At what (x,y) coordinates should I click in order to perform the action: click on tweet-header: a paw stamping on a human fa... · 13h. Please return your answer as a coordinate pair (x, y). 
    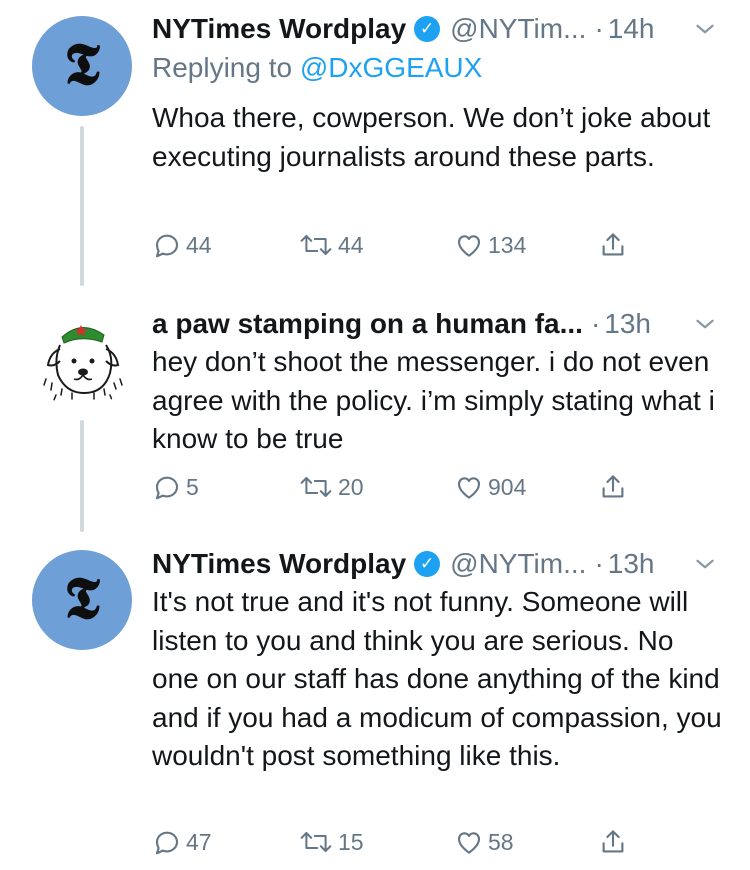
    Looking at the image, I should click on (441, 324).